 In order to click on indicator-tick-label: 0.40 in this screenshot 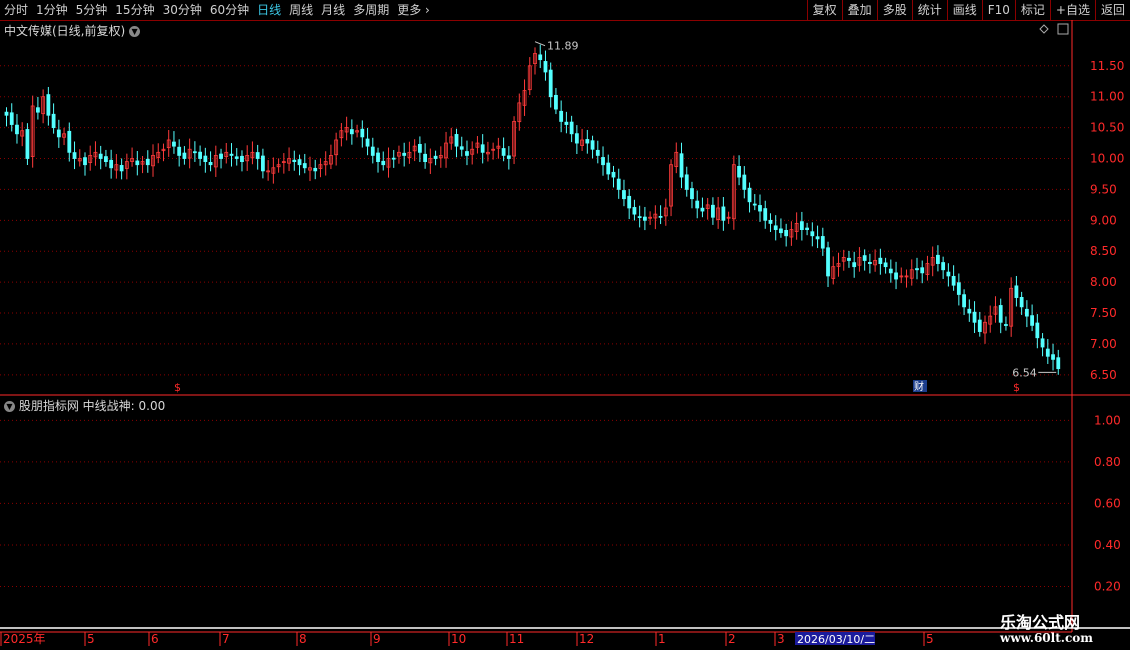, I will do `click(1107, 545)`.